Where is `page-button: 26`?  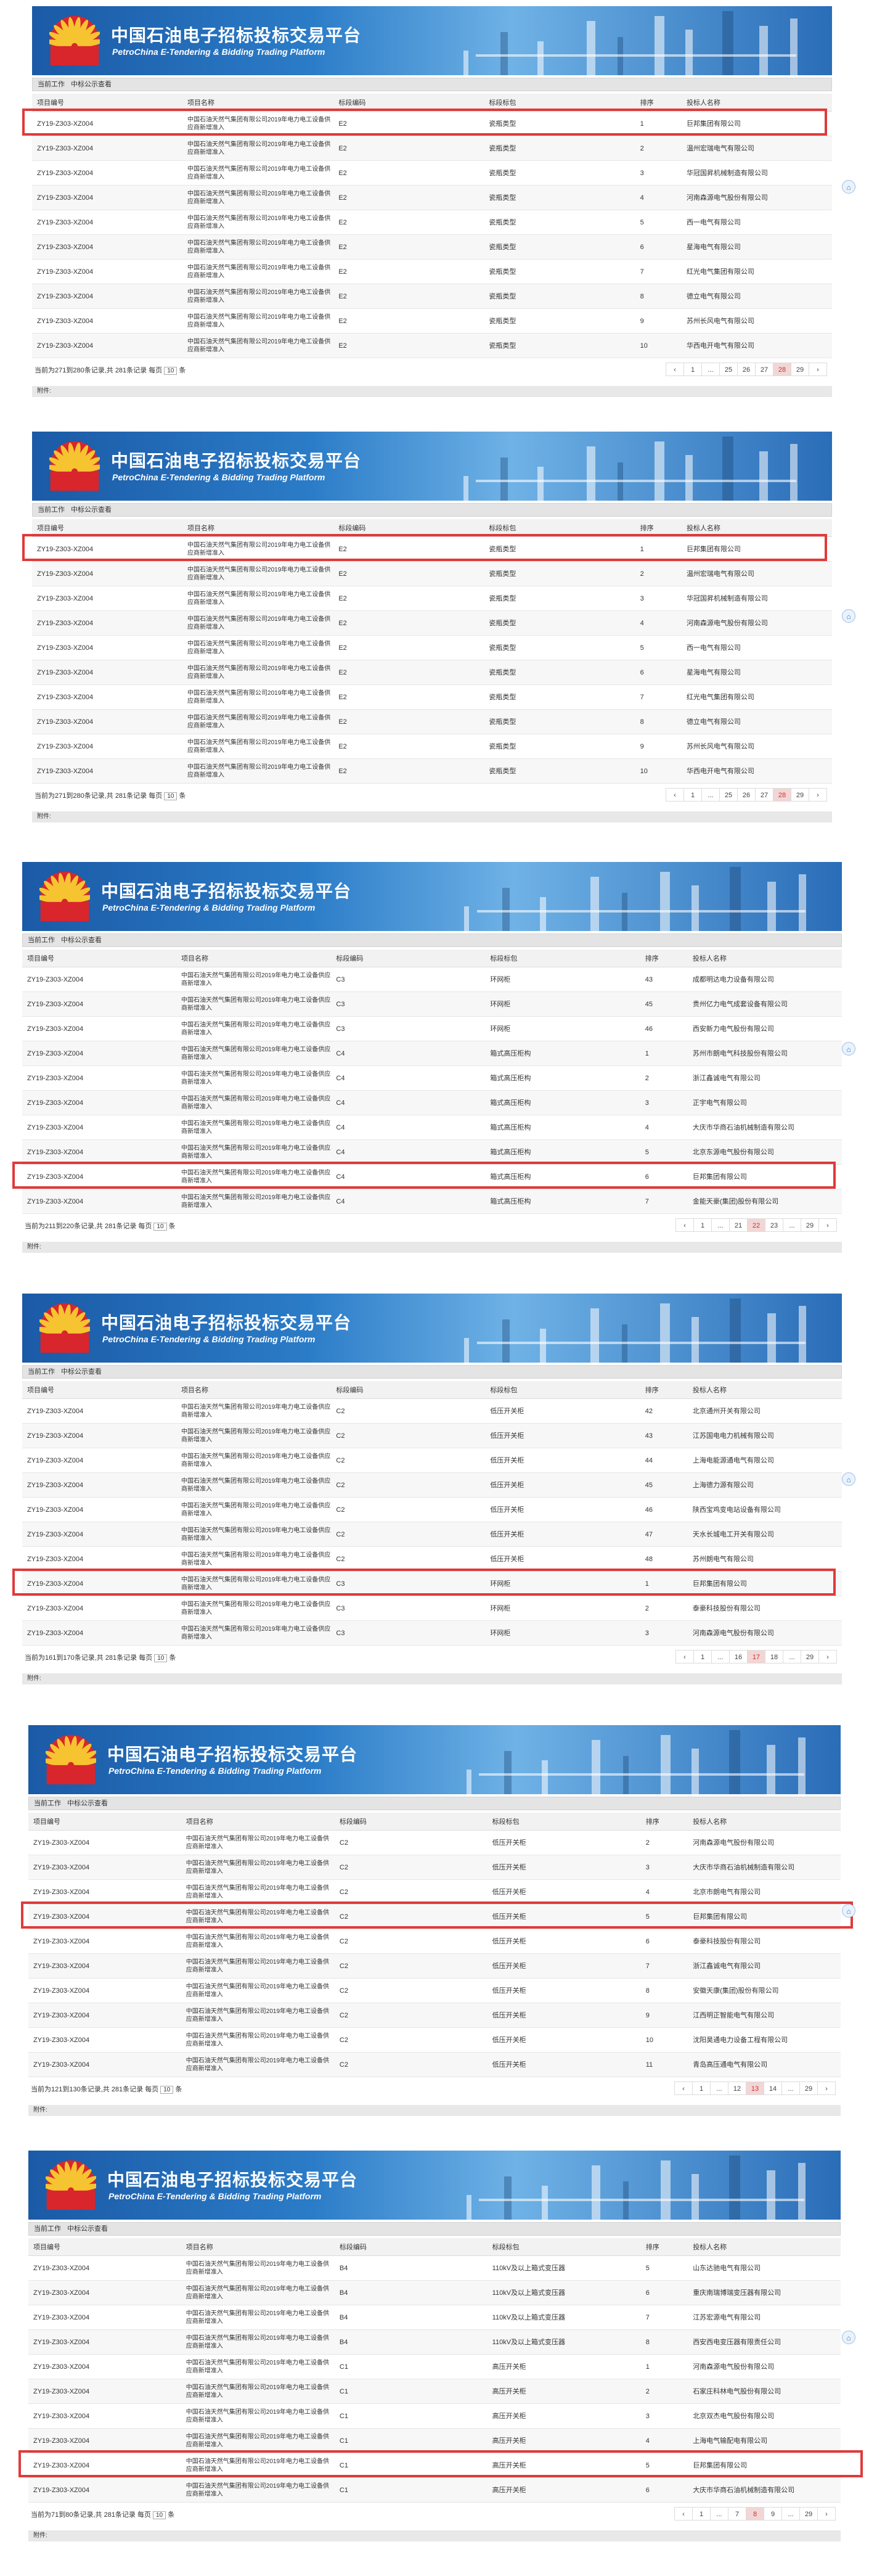
page-button: 26 is located at coordinates (746, 795).